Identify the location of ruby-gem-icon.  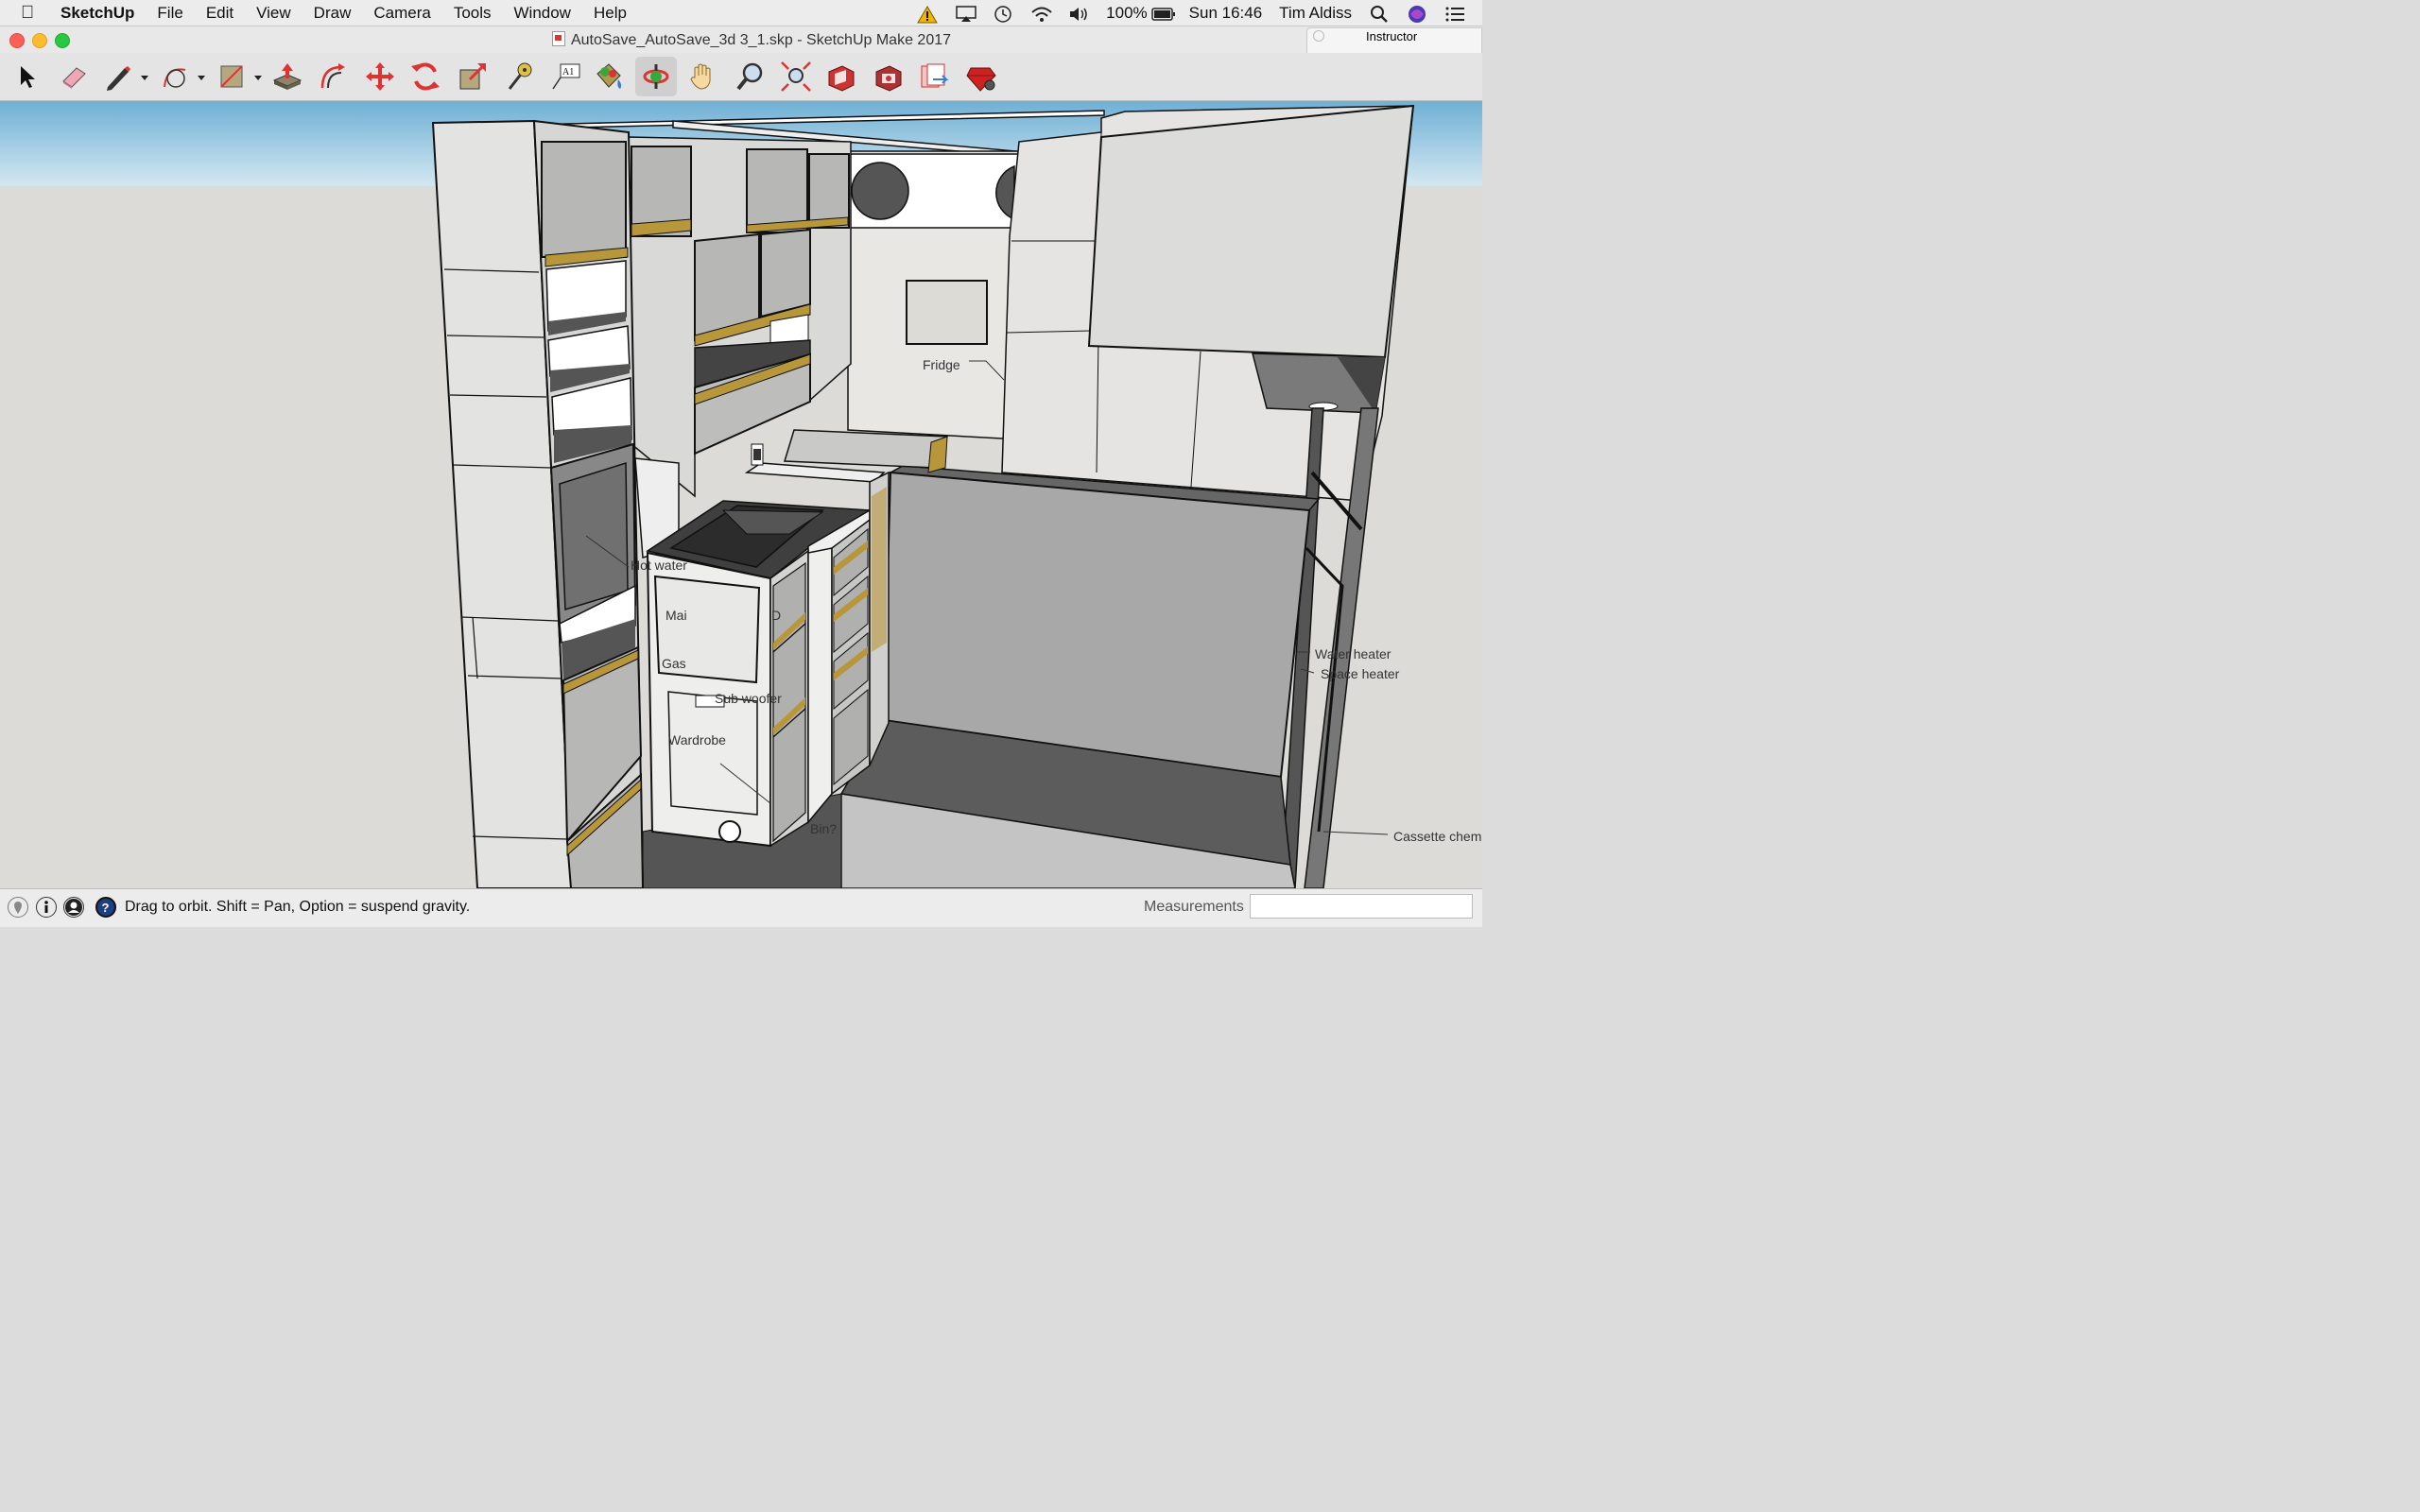
(981, 79).